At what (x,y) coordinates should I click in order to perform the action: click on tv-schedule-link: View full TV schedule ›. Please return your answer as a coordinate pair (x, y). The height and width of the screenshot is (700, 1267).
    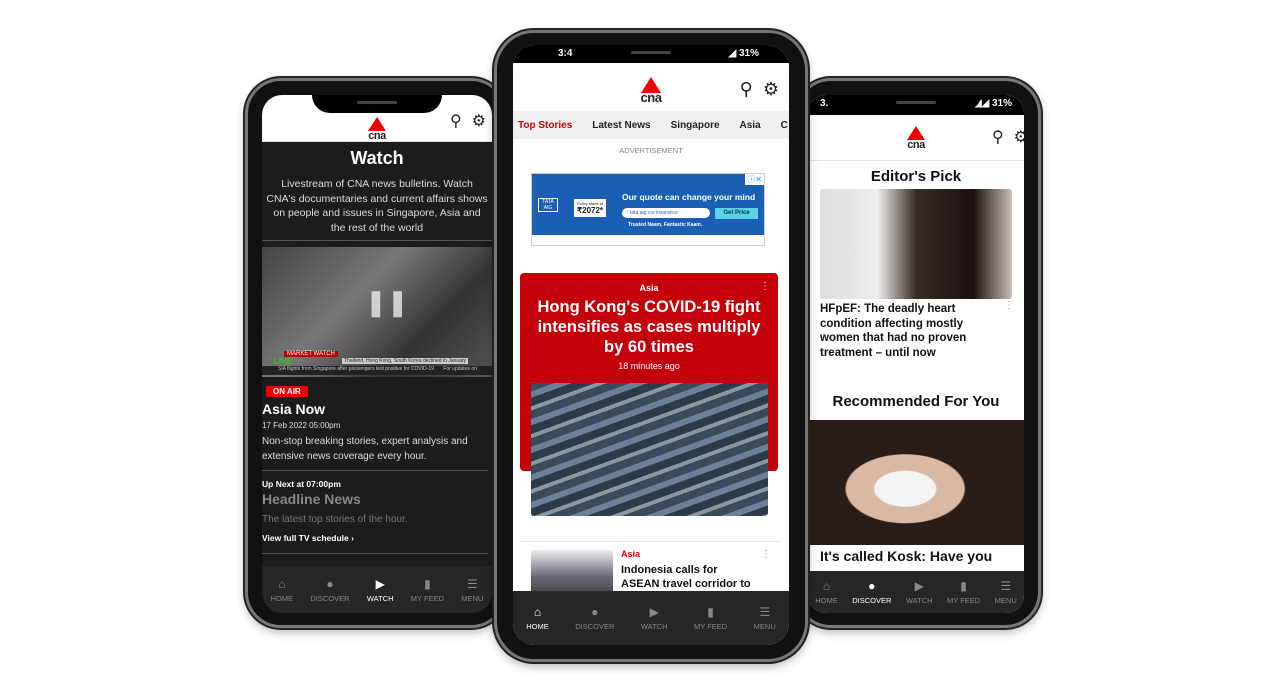
    Looking at the image, I should click on (308, 538).